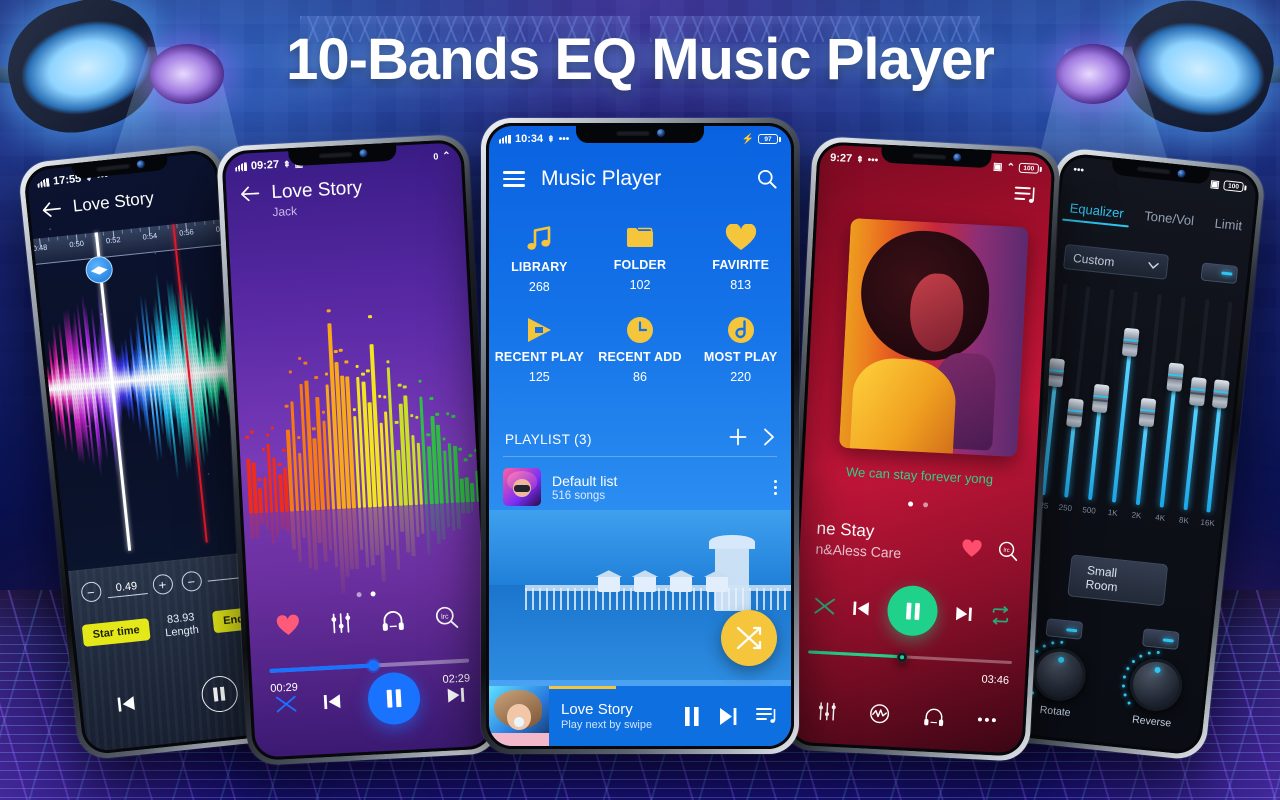 The image size is (1280, 800). I want to click on page-title: 10-Bands EQ Music Player, so click(640, 59).